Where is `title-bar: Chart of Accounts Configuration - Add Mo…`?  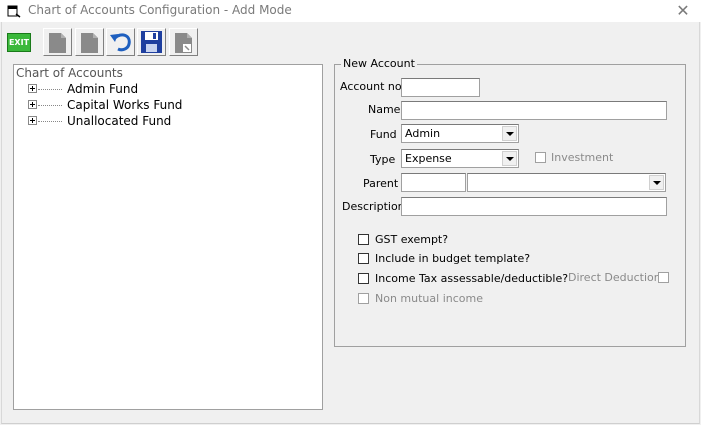
title-bar: Chart of Accounts Configuration - Add Mo… is located at coordinates (350, 11).